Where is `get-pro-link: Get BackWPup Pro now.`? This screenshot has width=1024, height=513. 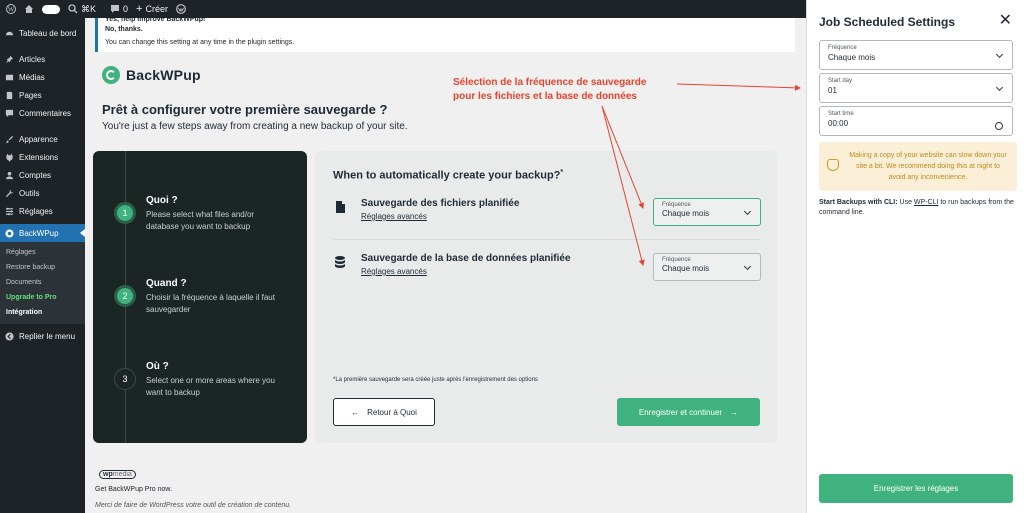 get-pro-link: Get BackWPup Pro now. is located at coordinates (133, 489).